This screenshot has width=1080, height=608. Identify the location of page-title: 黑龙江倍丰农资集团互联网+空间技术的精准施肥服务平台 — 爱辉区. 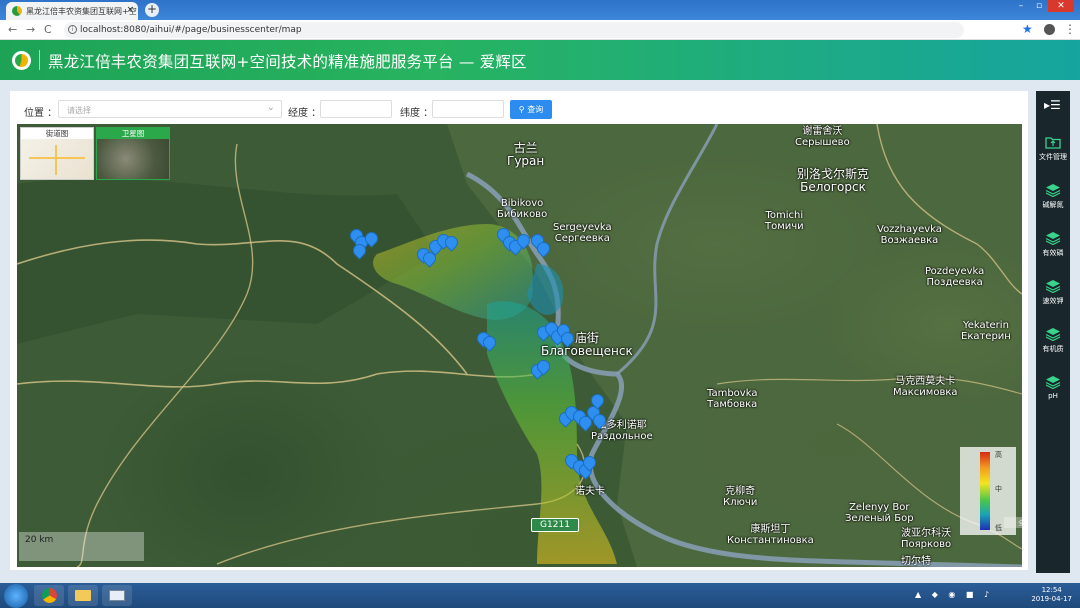
(287, 62).